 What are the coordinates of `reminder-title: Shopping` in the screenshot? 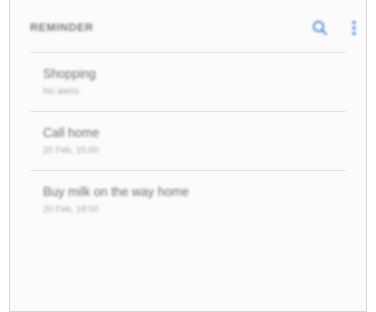 It's located at (69, 74).